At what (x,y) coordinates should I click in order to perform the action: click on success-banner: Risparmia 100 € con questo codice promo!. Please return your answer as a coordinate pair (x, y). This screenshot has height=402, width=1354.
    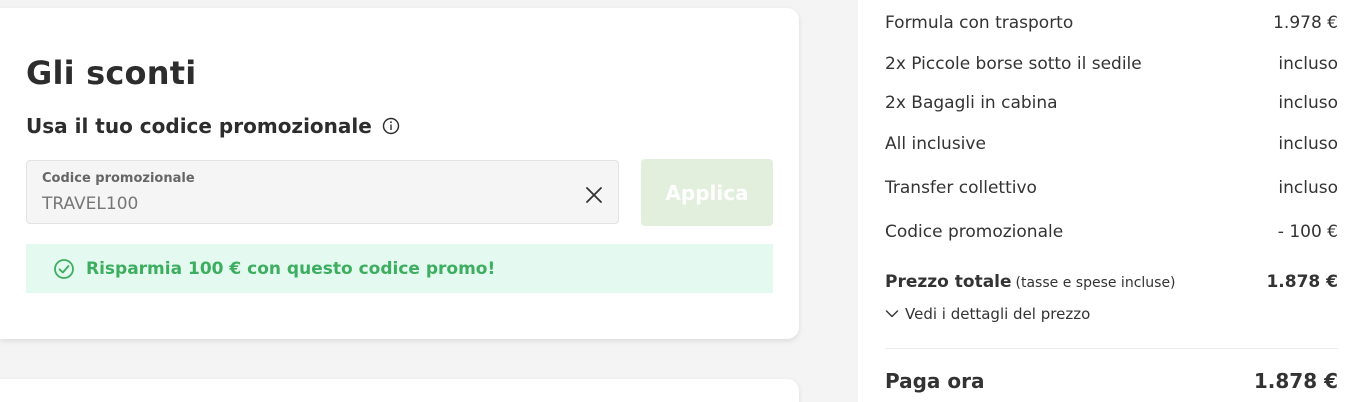
    Looking at the image, I should click on (399, 268).